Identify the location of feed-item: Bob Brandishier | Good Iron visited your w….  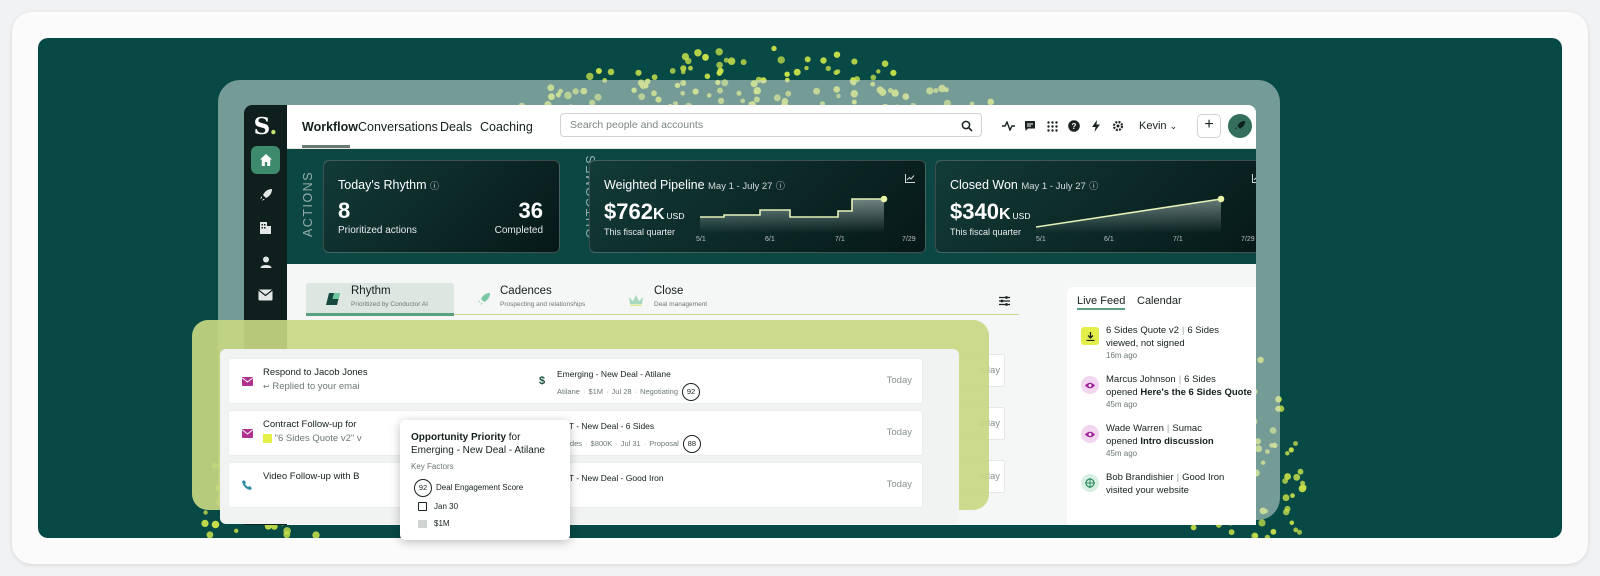
(1166, 495).